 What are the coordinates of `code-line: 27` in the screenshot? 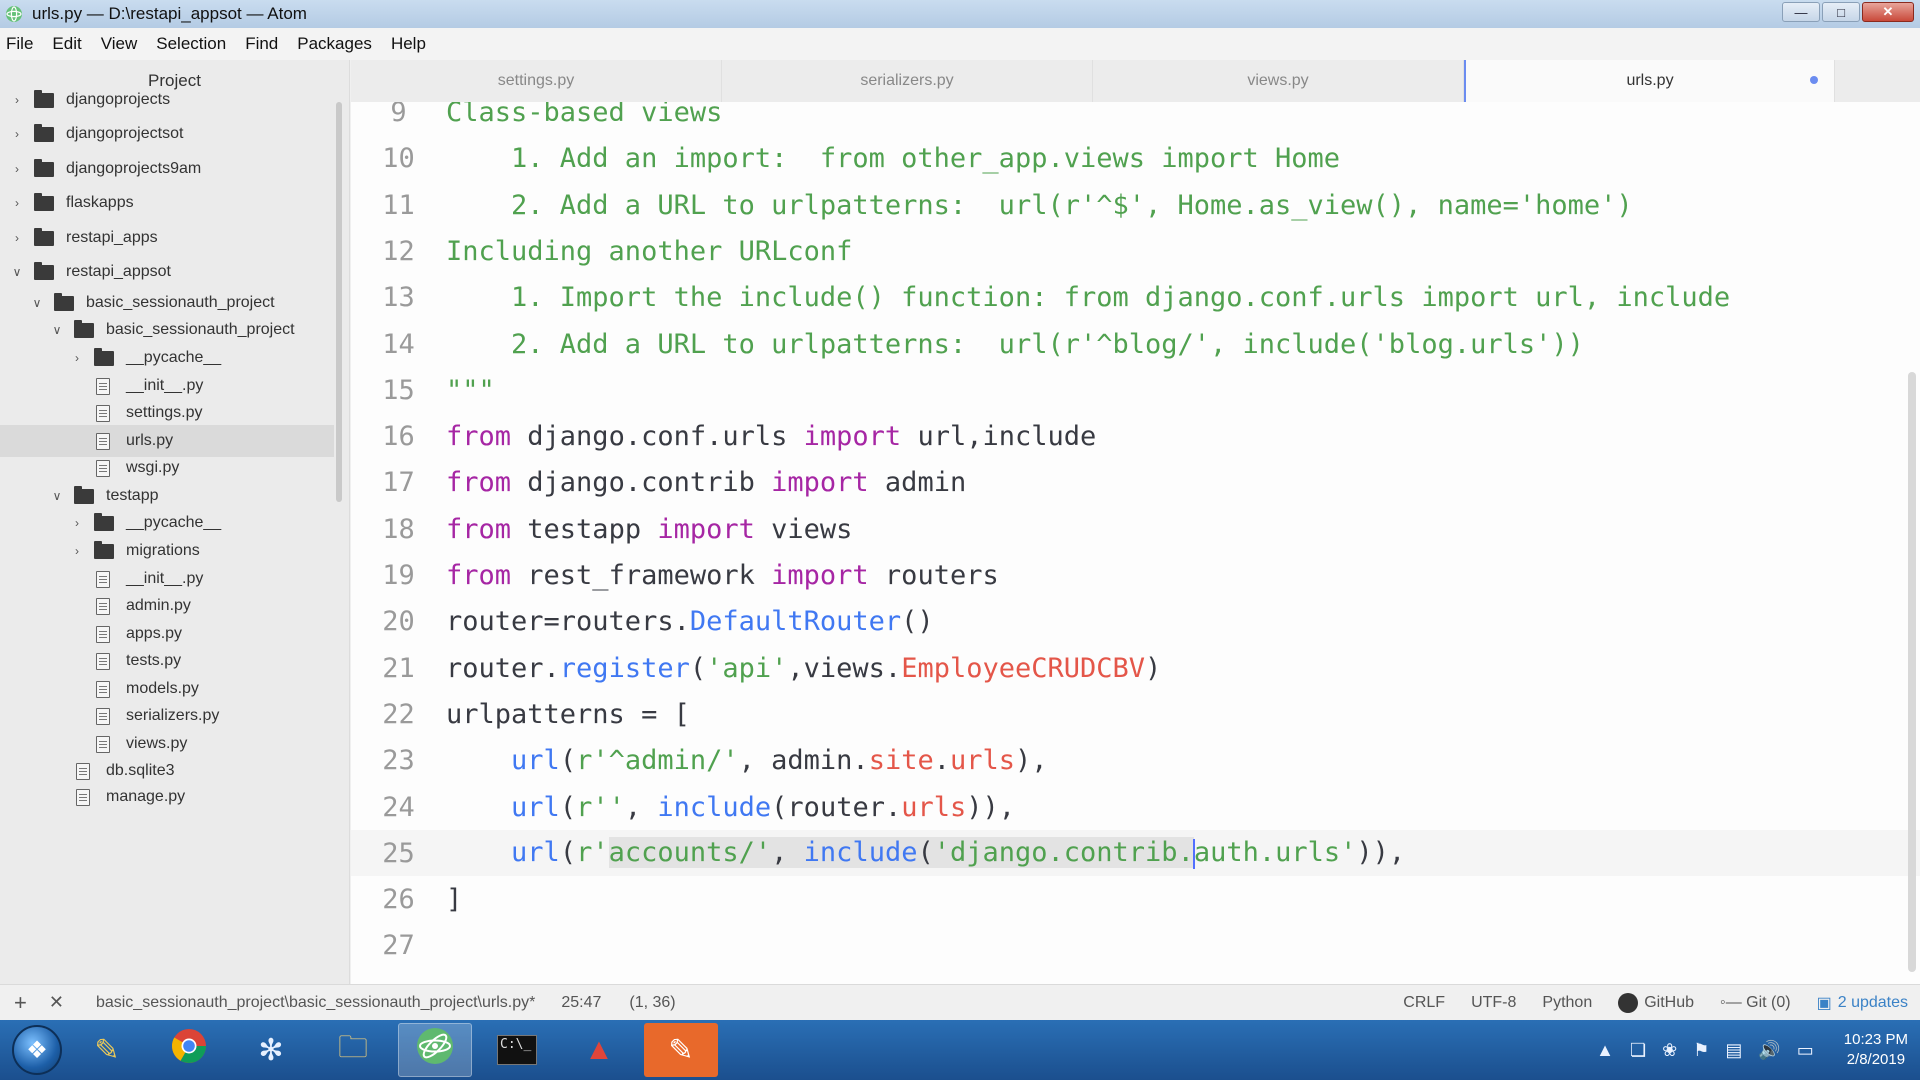 It's located at (1135, 945).